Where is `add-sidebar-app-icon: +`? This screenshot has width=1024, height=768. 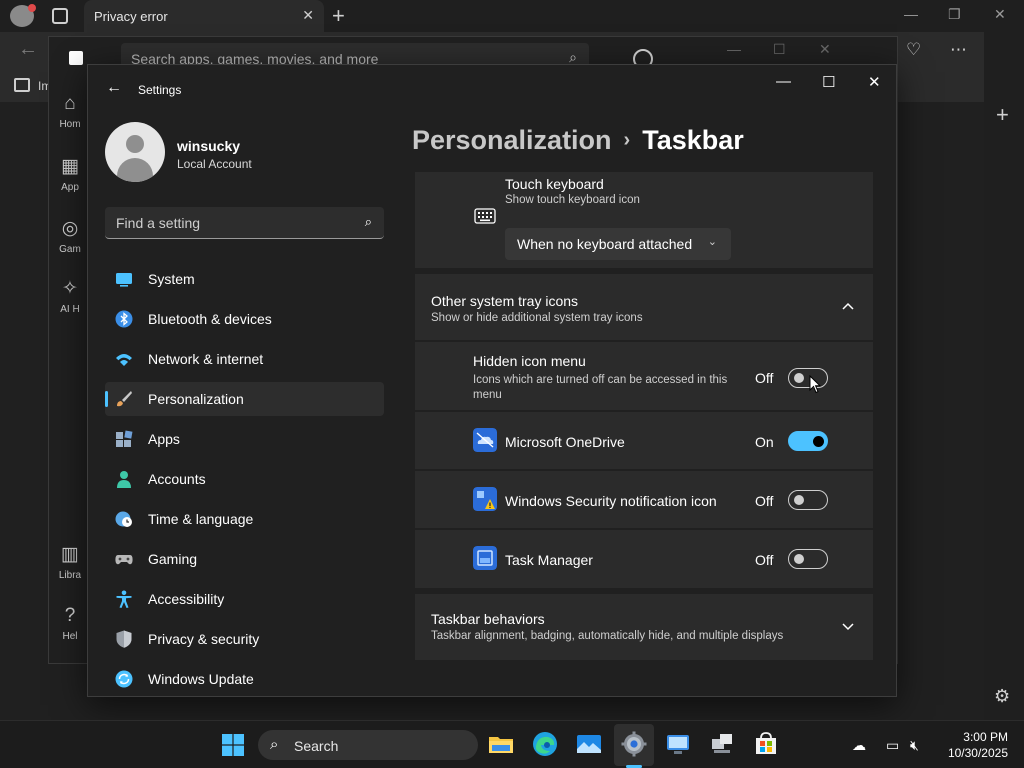 add-sidebar-app-icon: + is located at coordinates (1002, 115).